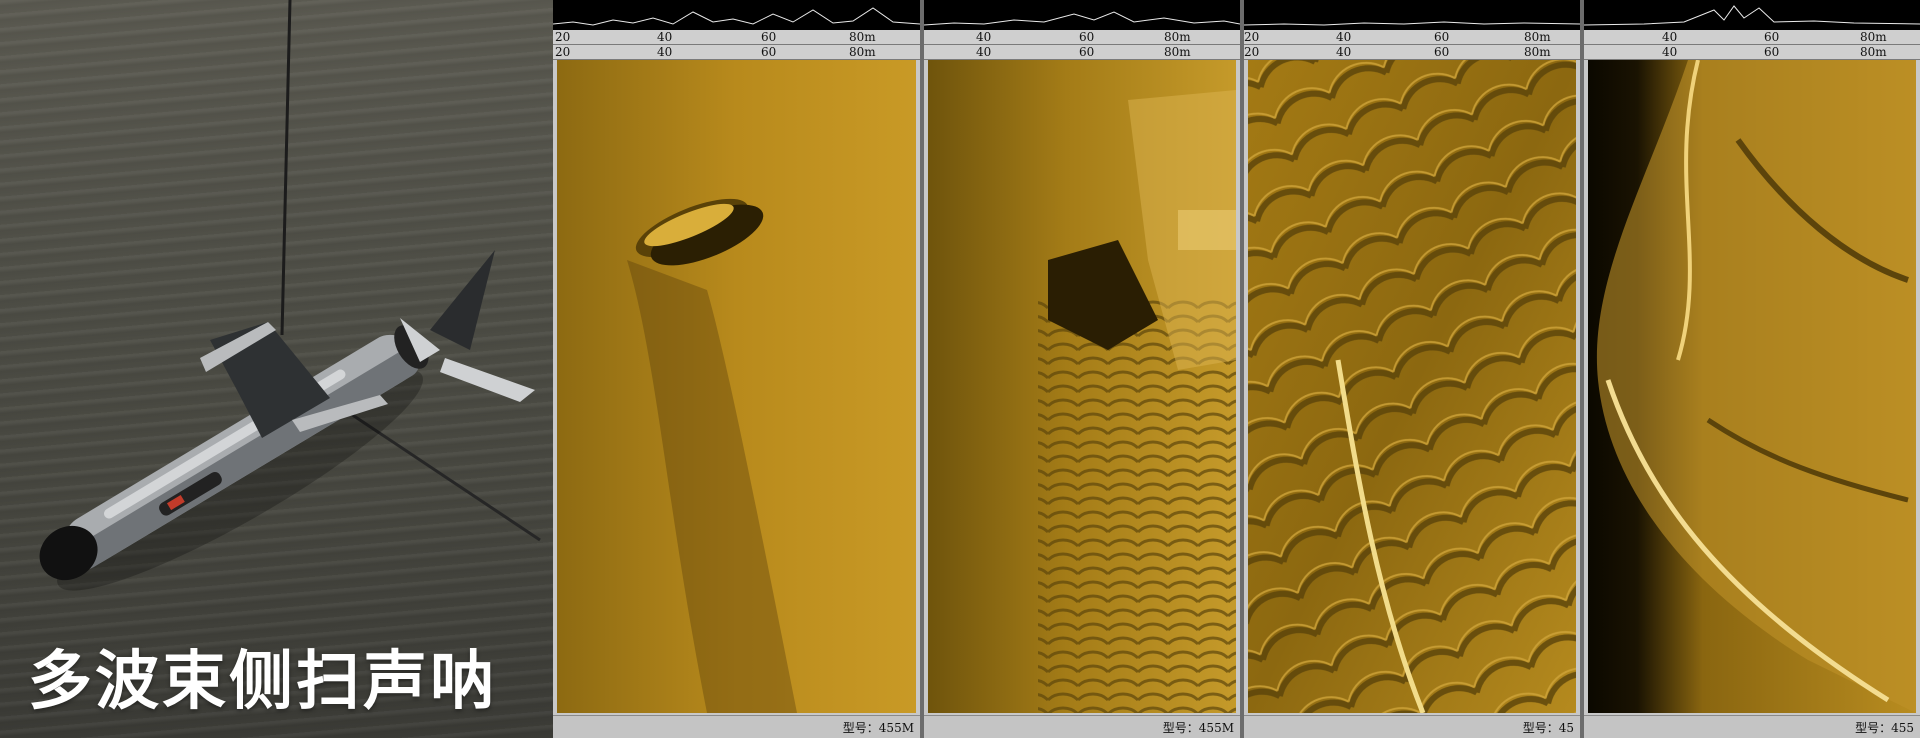  Describe the element at coordinates (1752, 726) in the screenshot. I see `model-label-bar: 型号：455` at that location.